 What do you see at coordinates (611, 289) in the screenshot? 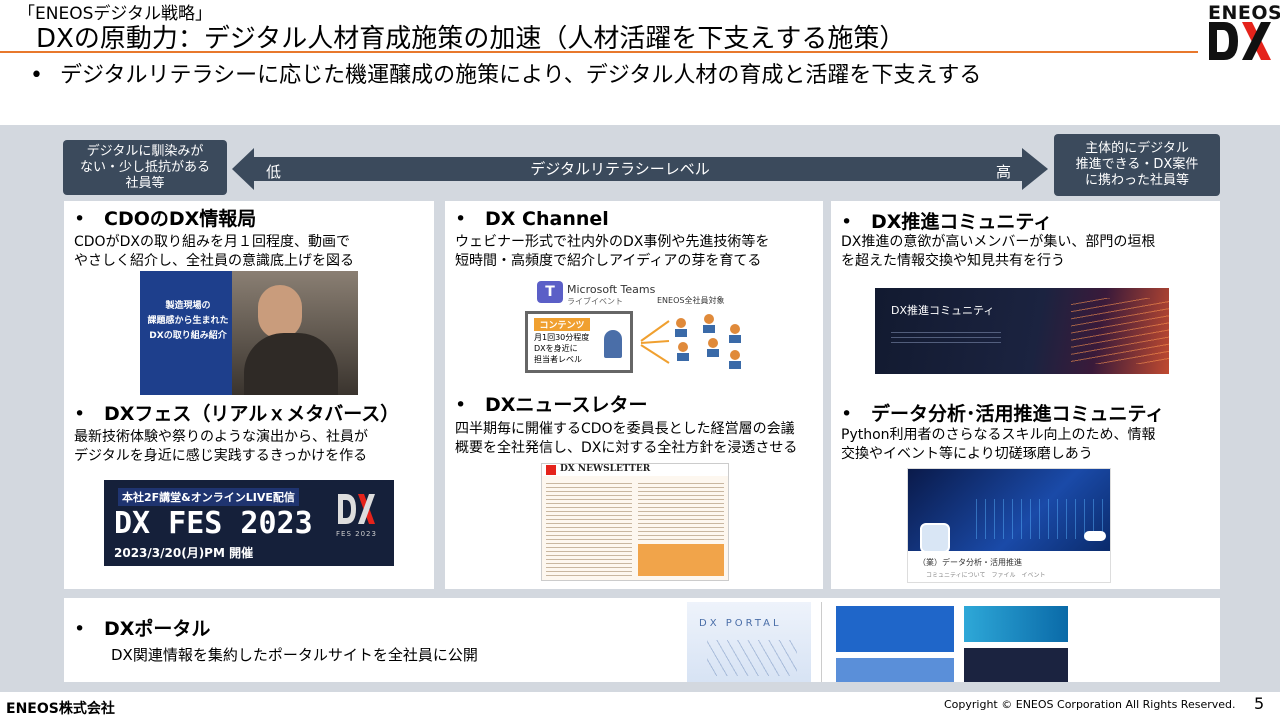
I see `teams-label: Microsoft Teams` at bounding box center [611, 289].